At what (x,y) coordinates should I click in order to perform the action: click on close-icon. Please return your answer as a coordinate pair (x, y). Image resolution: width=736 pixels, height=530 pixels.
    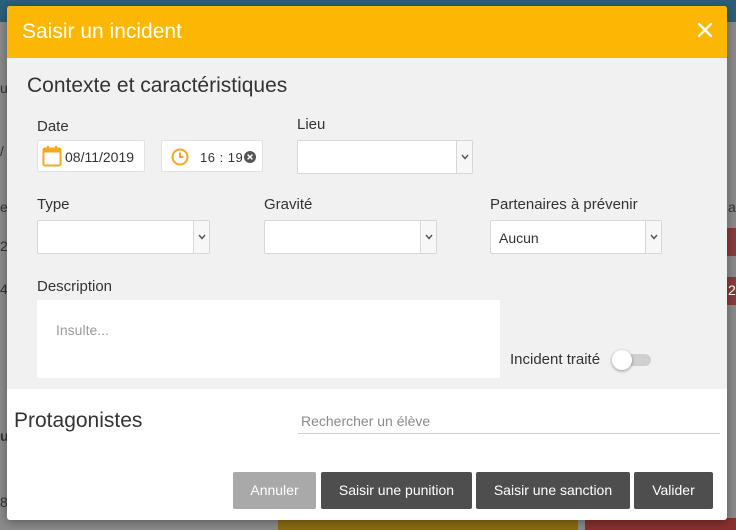
    Looking at the image, I should click on (705, 30).